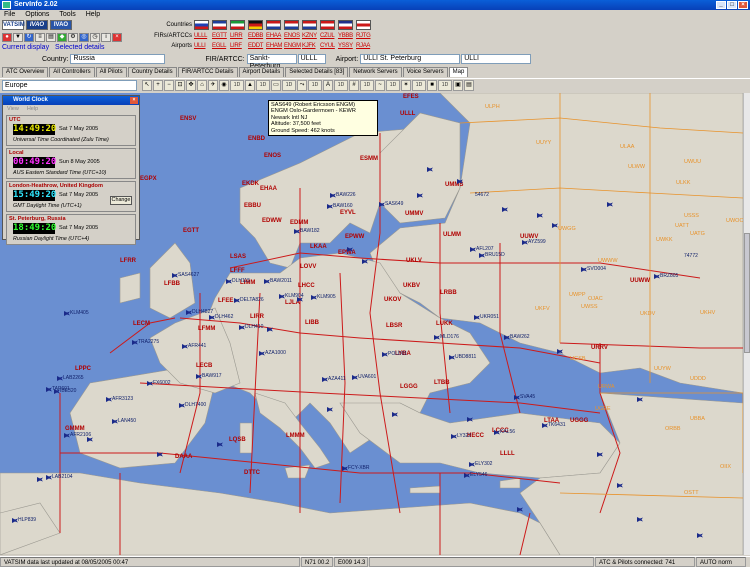 The height and width of the screenshot is (567, 750). I want to click on callsign-label: DELTA826, so click(252, 300).